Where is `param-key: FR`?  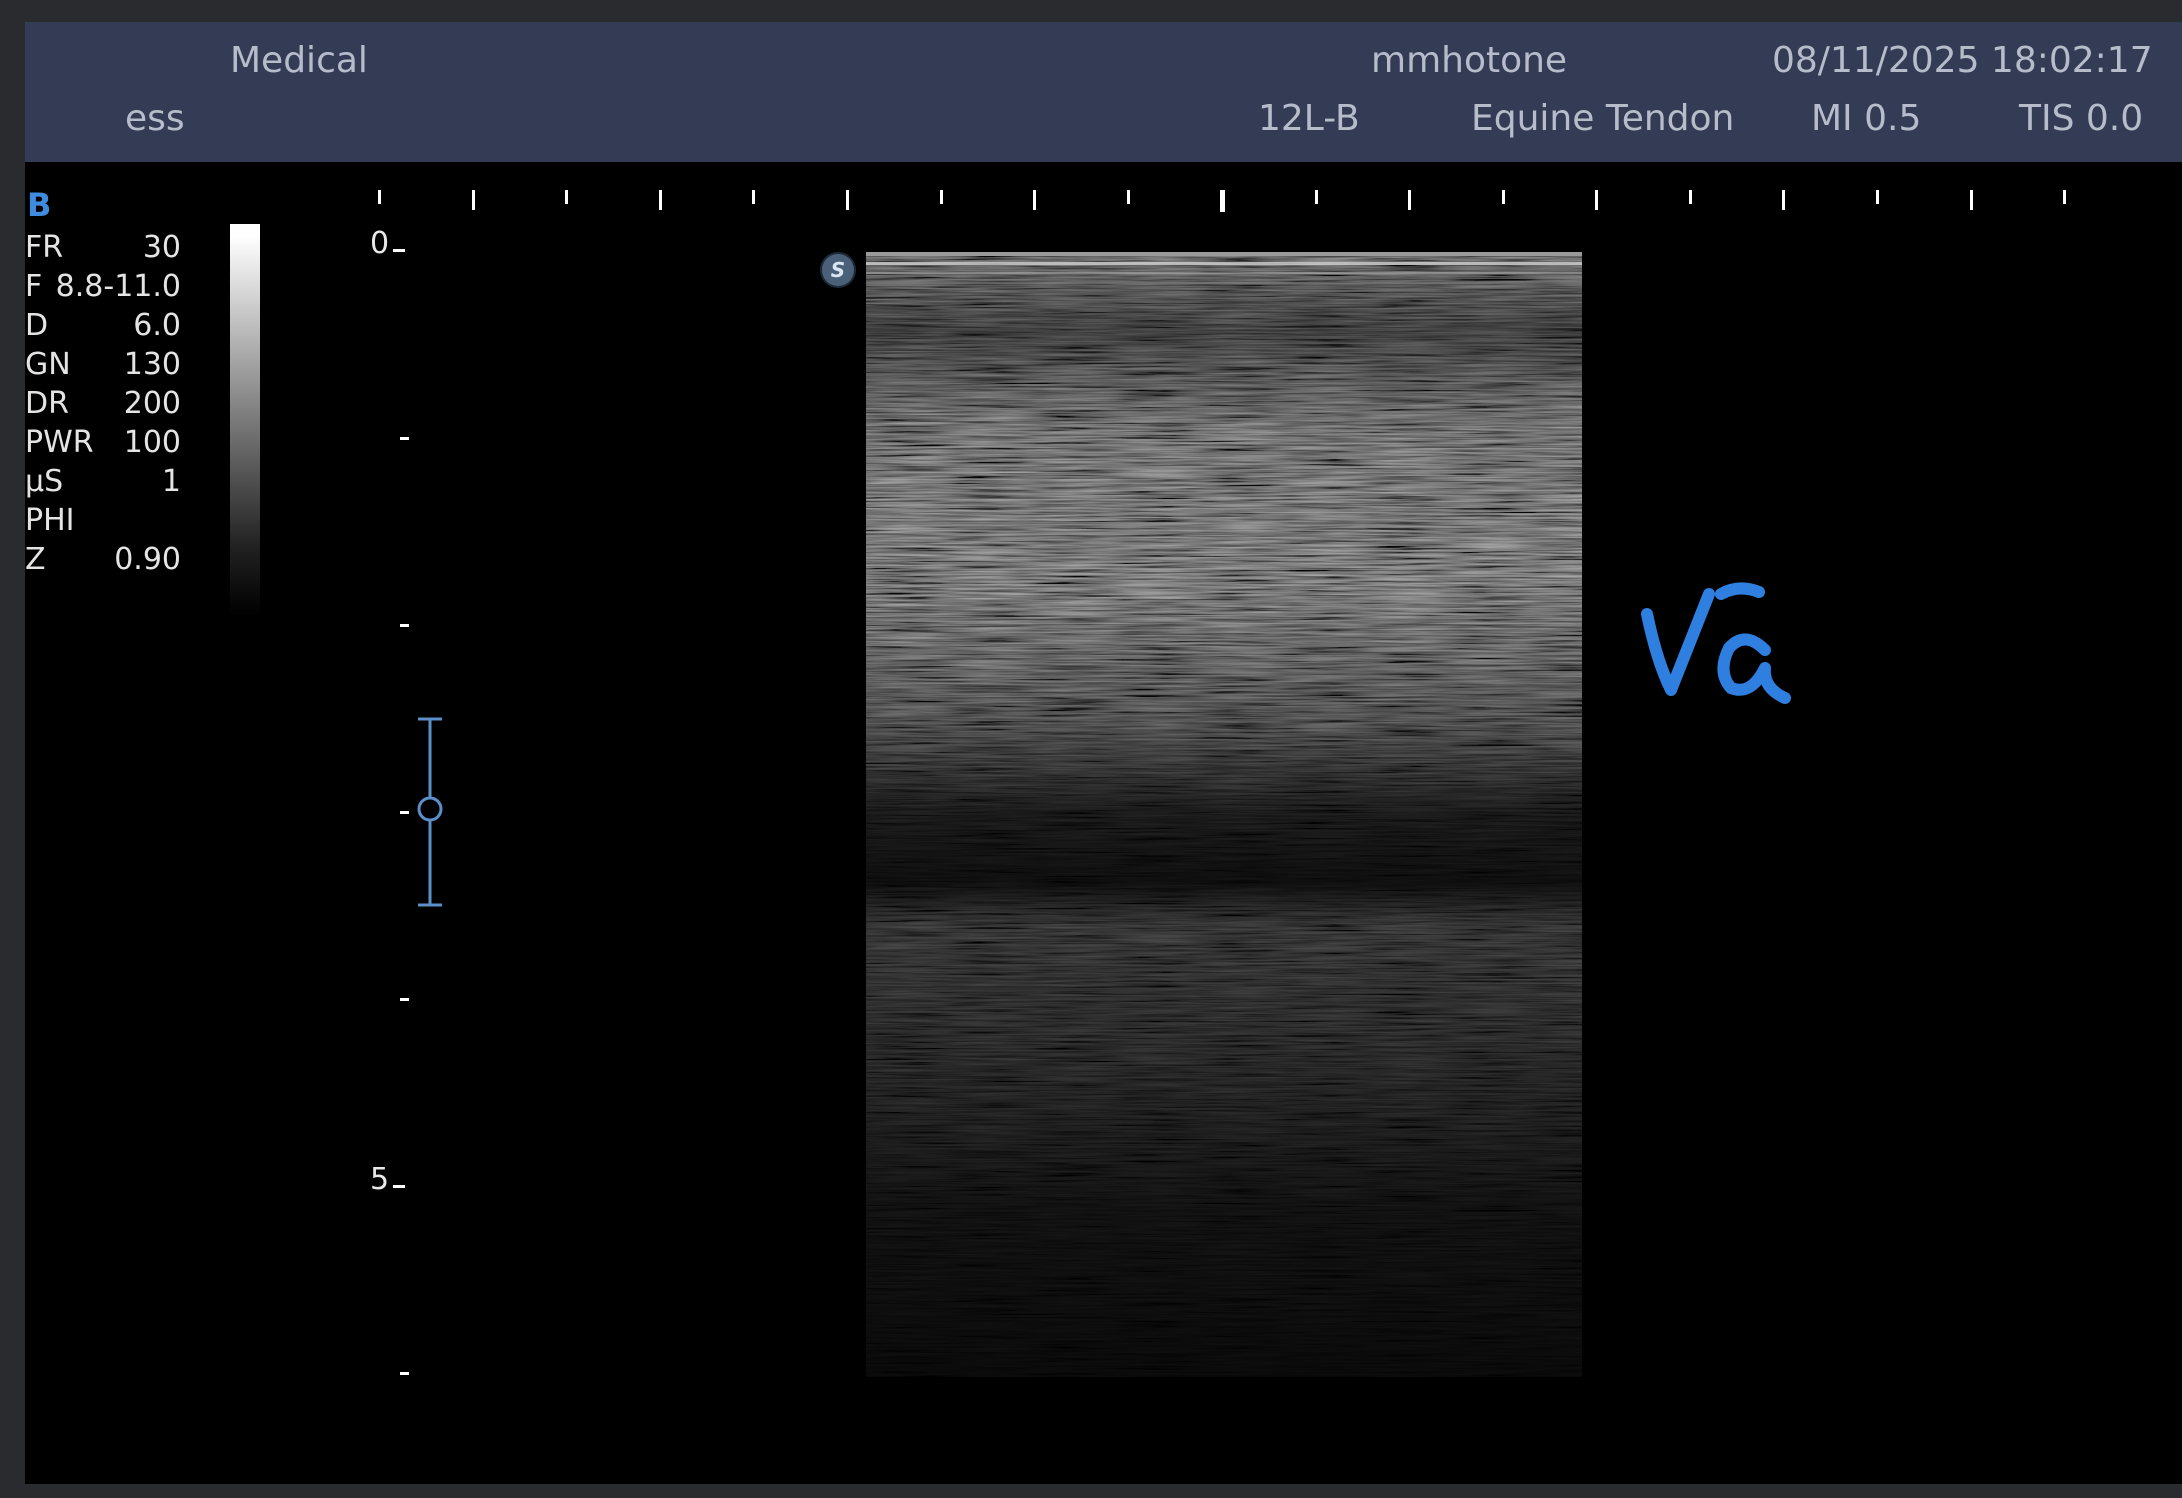 param-key: FR is located at coordinates (44, 247).